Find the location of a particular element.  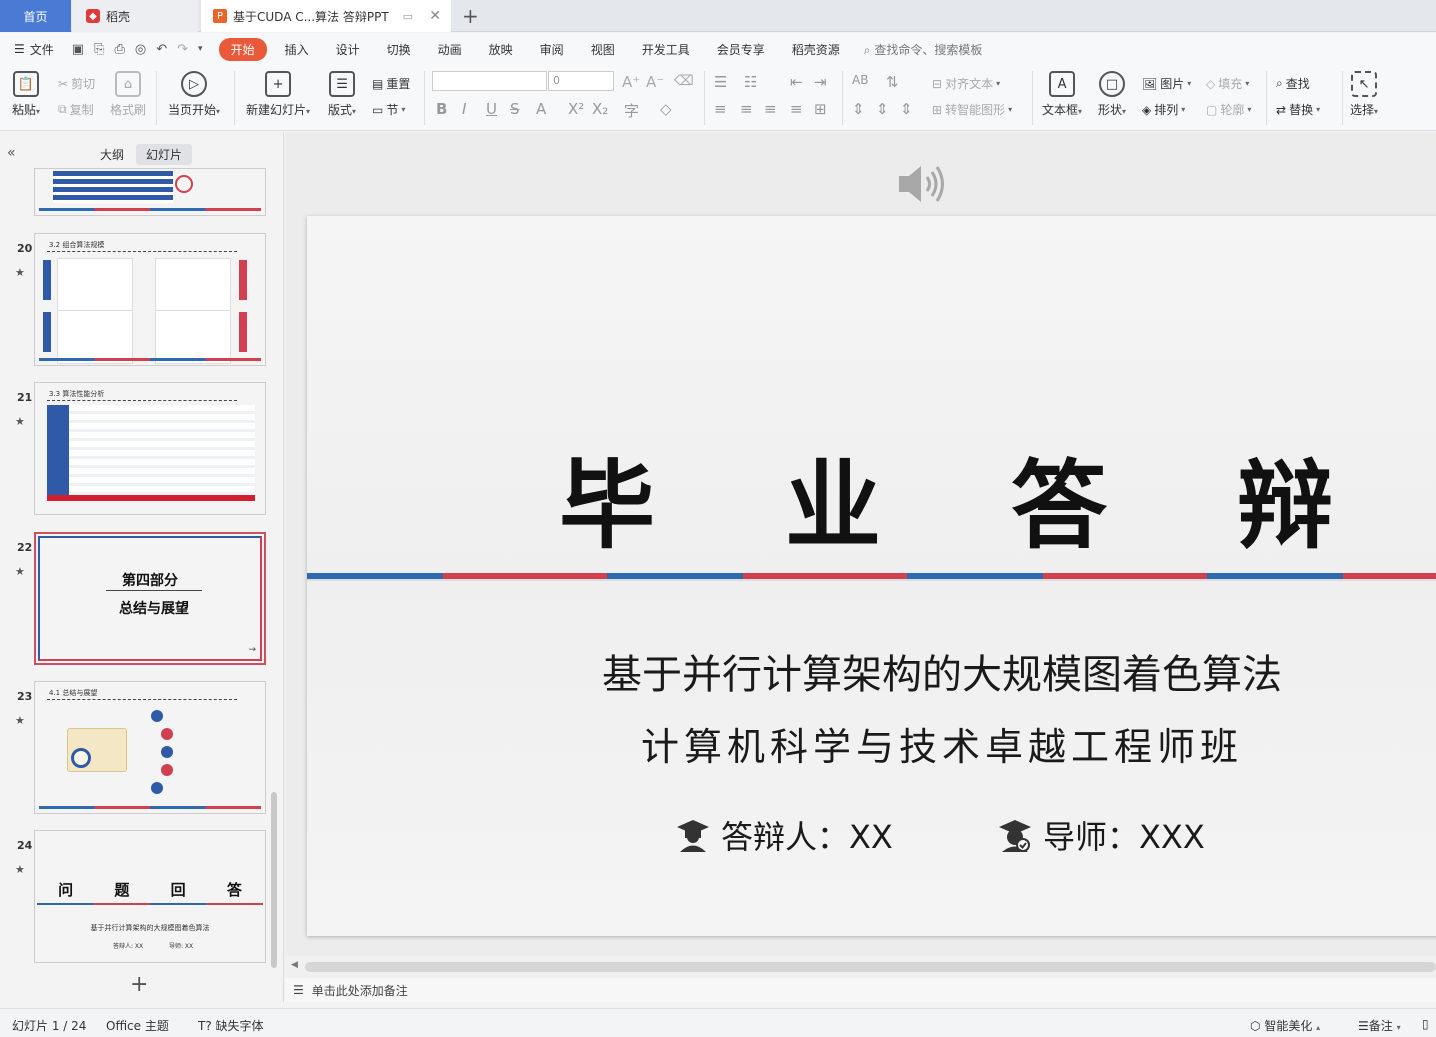

slide-thumb-23: 4.1 总结与展望 is located at coordinates (150, 747).